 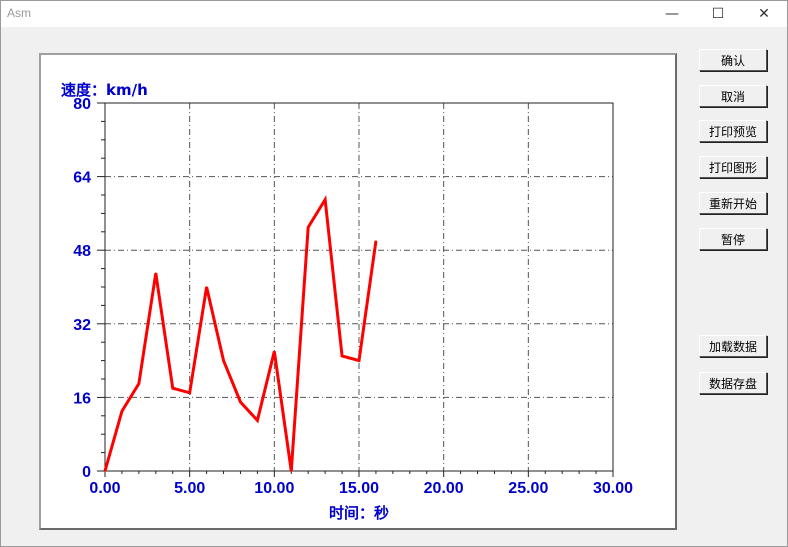 I want to click on cancel-button: 取消, so click(x=733, y=96).